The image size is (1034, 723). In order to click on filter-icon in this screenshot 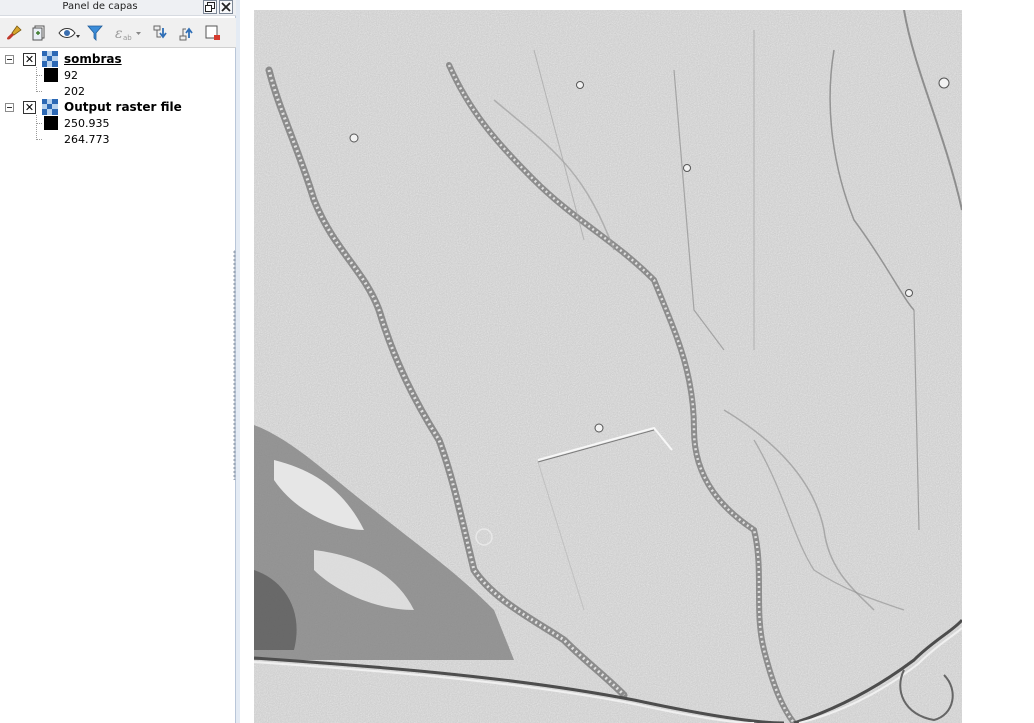, I will do `click(95, 33)`.